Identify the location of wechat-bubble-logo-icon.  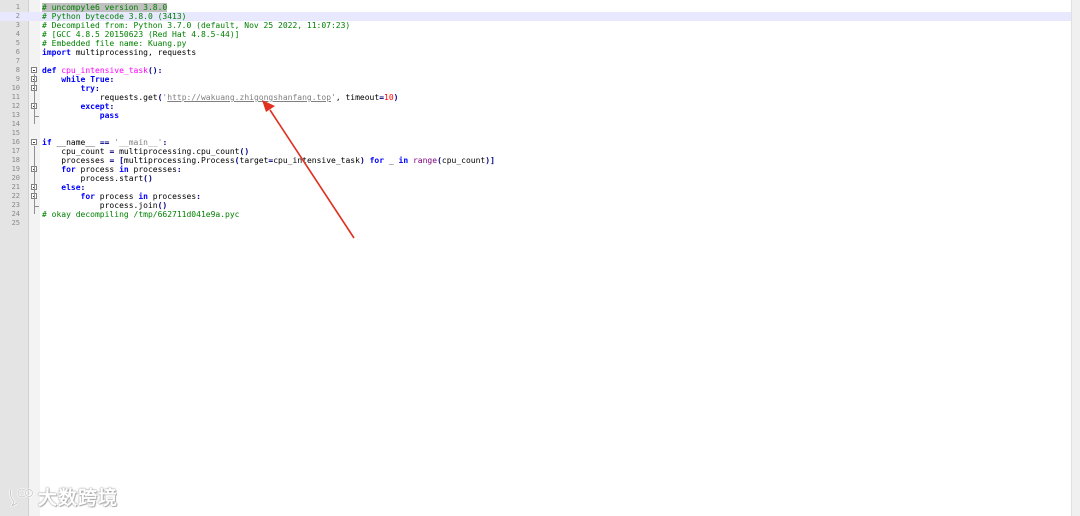
(21, 497).